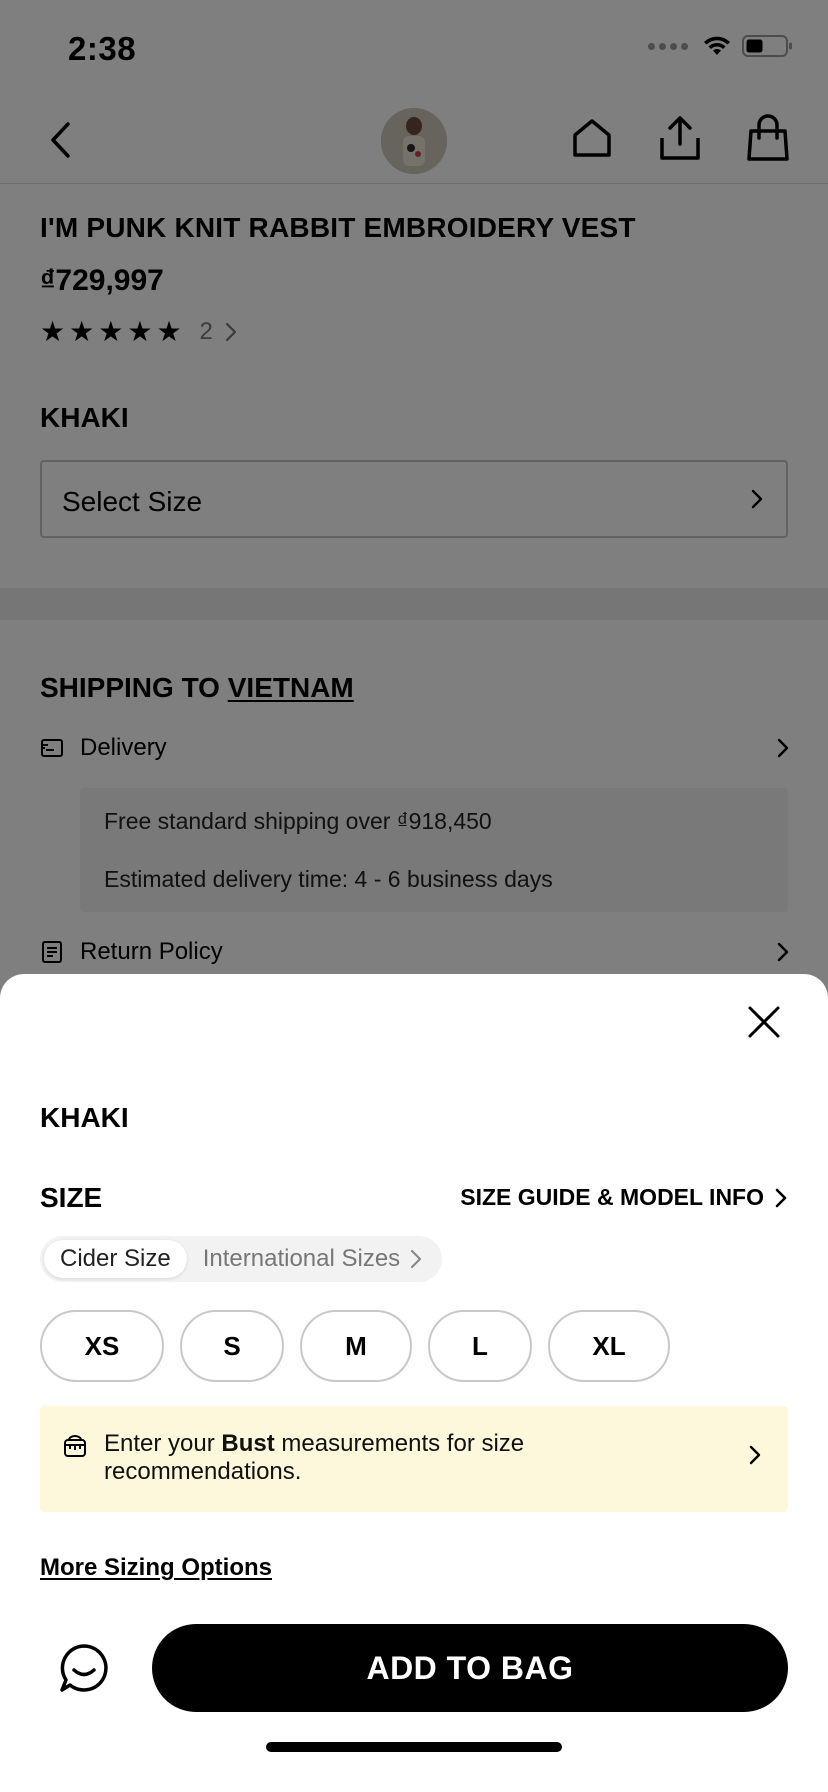  I want to click on size-type-toggle: Cider Size International Sizes, so click(241, 1259).